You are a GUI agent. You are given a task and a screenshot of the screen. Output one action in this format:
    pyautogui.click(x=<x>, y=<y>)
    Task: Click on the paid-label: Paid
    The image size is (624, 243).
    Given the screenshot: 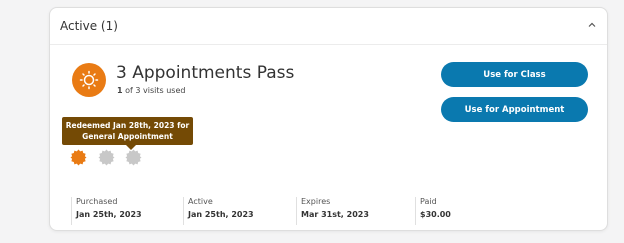 What is the action you would take?
    pyautogui.click(x=428, y=201)
    